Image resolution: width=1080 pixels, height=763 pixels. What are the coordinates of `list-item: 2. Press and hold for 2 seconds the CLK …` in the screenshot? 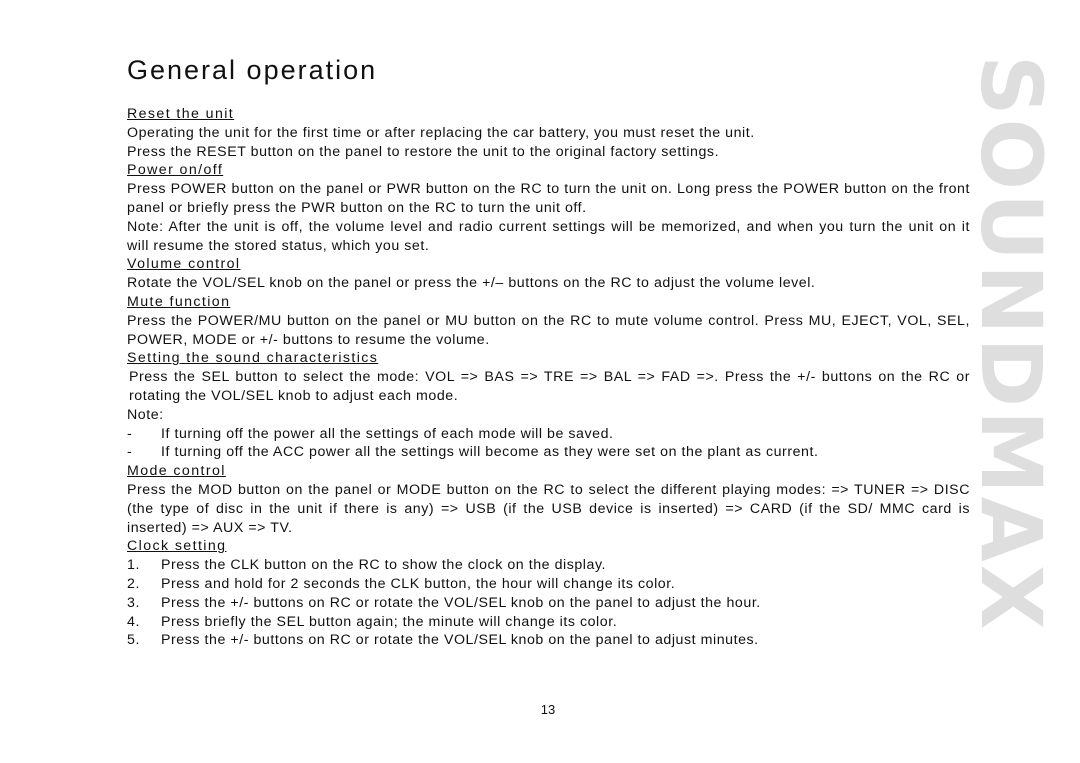 It's located at (548, 584).